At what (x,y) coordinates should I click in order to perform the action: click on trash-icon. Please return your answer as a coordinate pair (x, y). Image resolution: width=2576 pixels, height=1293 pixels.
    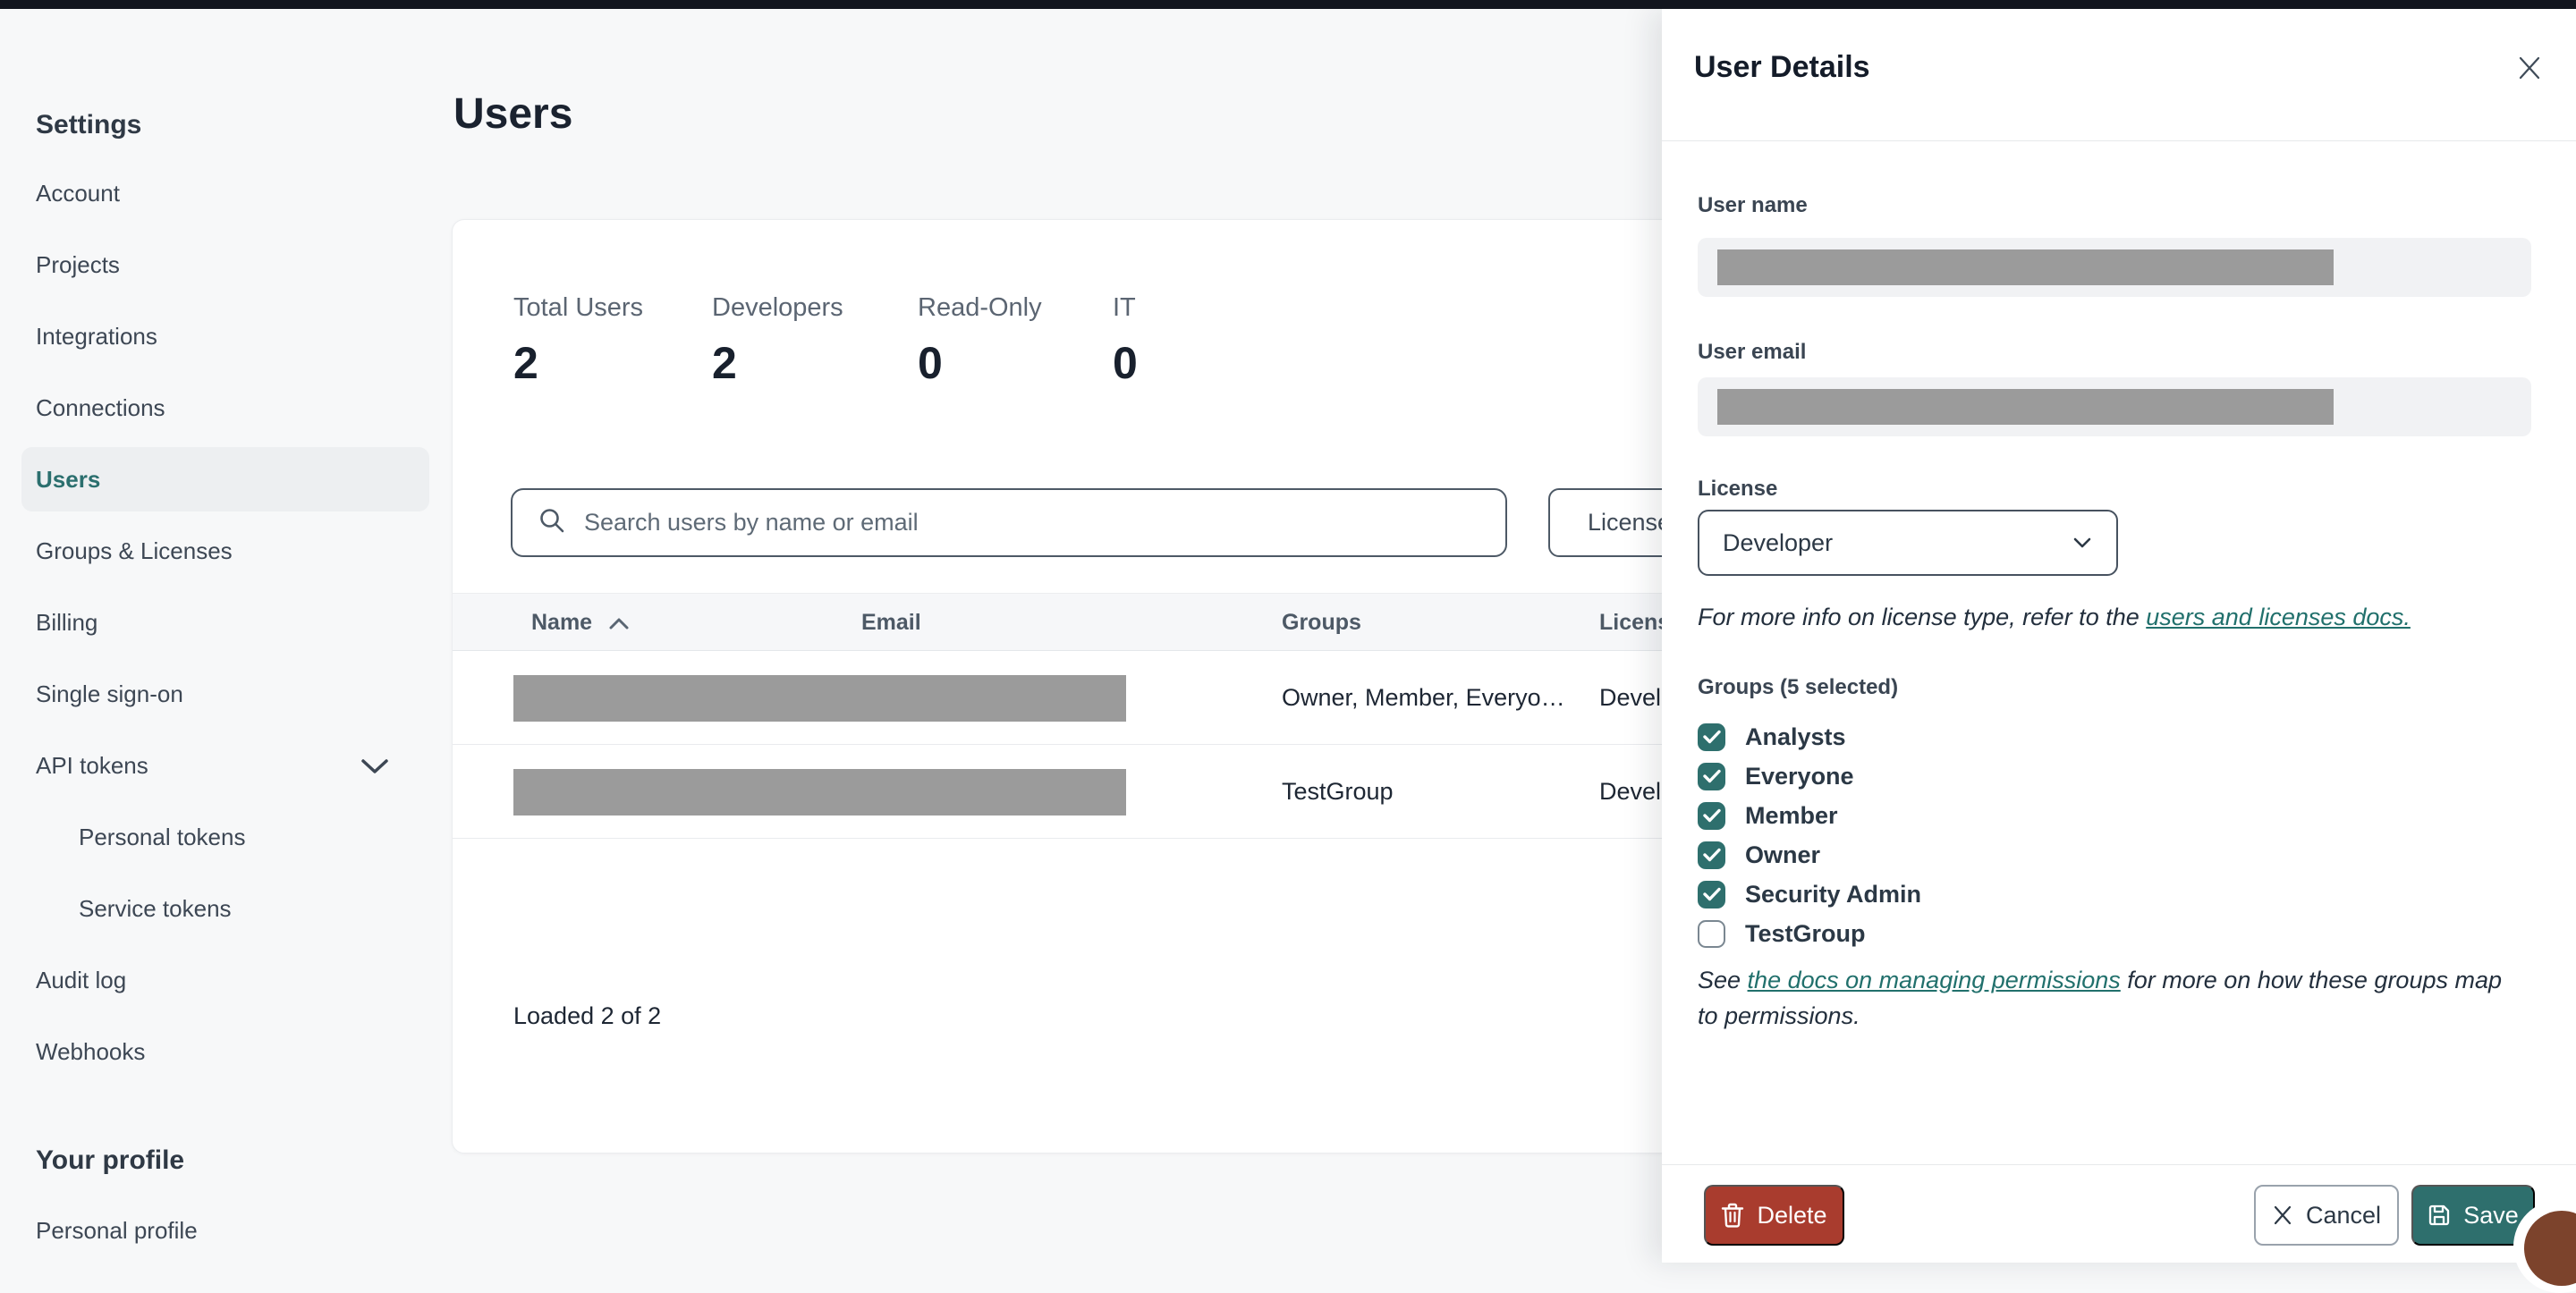
    Looking at the image, I should click on (1733, 1216).